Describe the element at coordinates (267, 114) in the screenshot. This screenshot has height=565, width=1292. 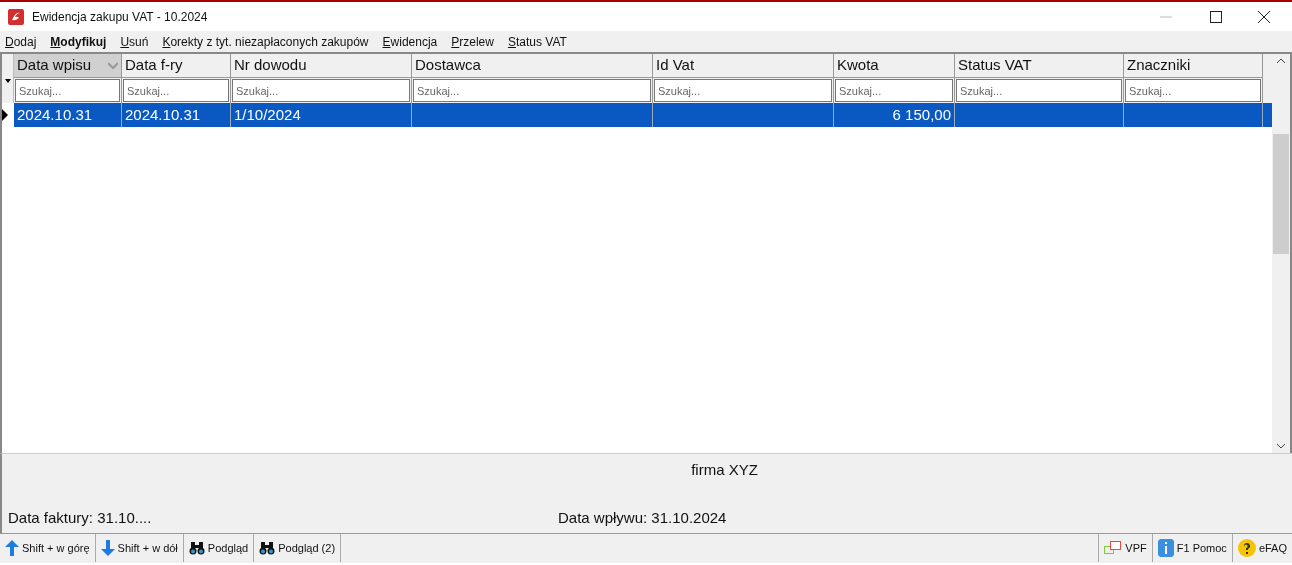
I see `table-cell-text: 1/10/2024` at that location.